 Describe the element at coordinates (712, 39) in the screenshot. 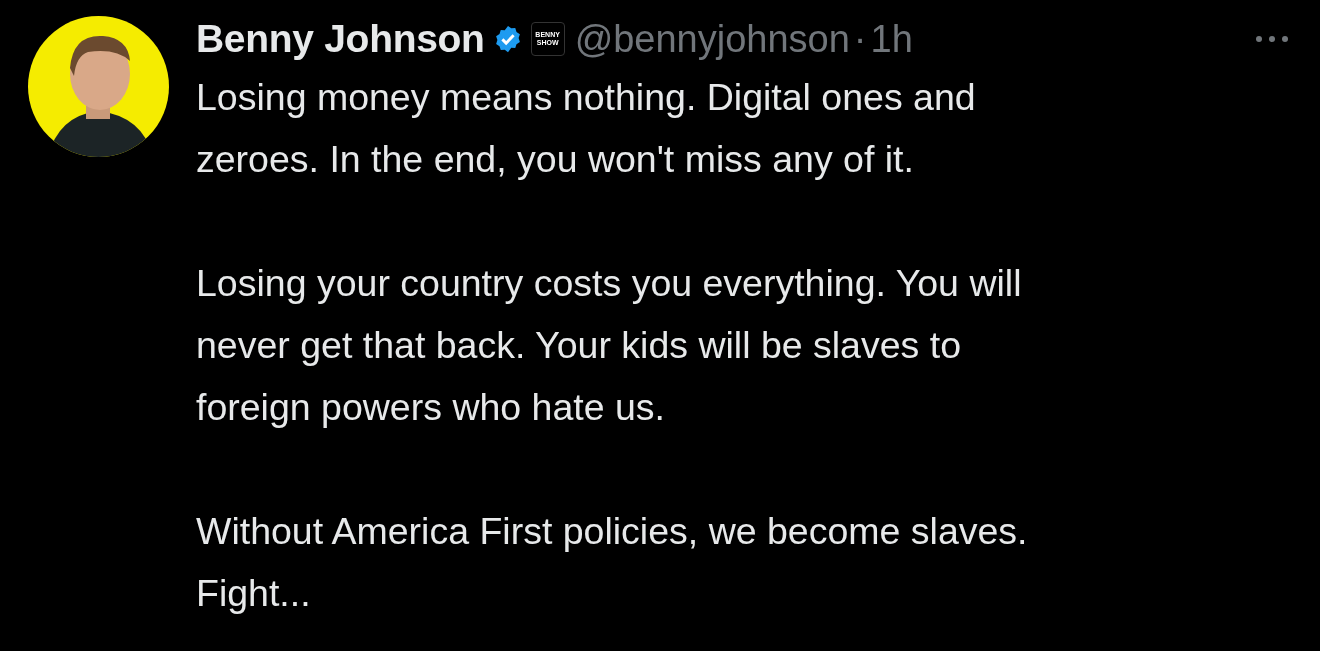

I see `author-handle: @bennyjohnson` at that location.